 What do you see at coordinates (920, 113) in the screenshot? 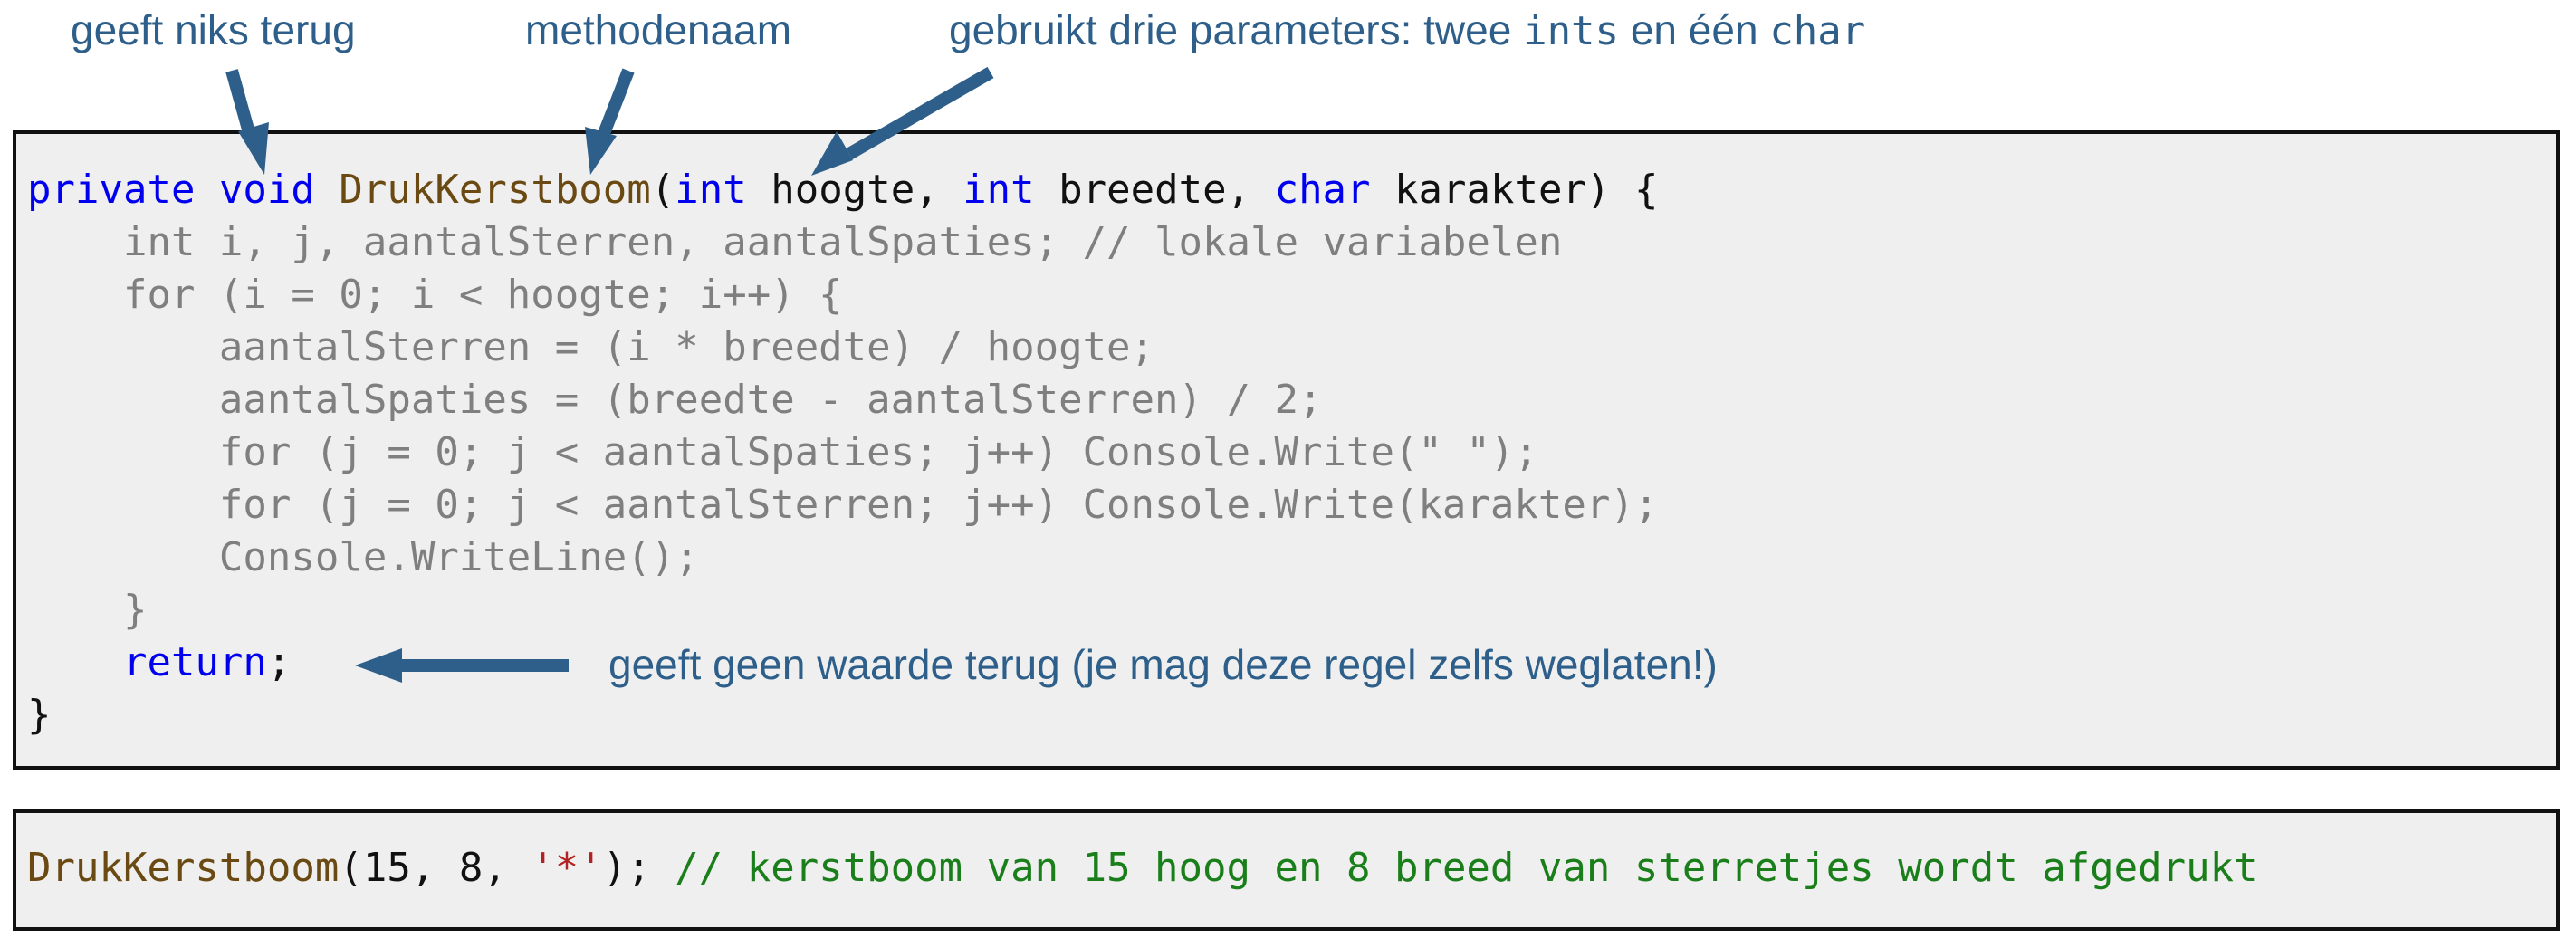
I see `params-arrow` at bounding box center [920, 113].